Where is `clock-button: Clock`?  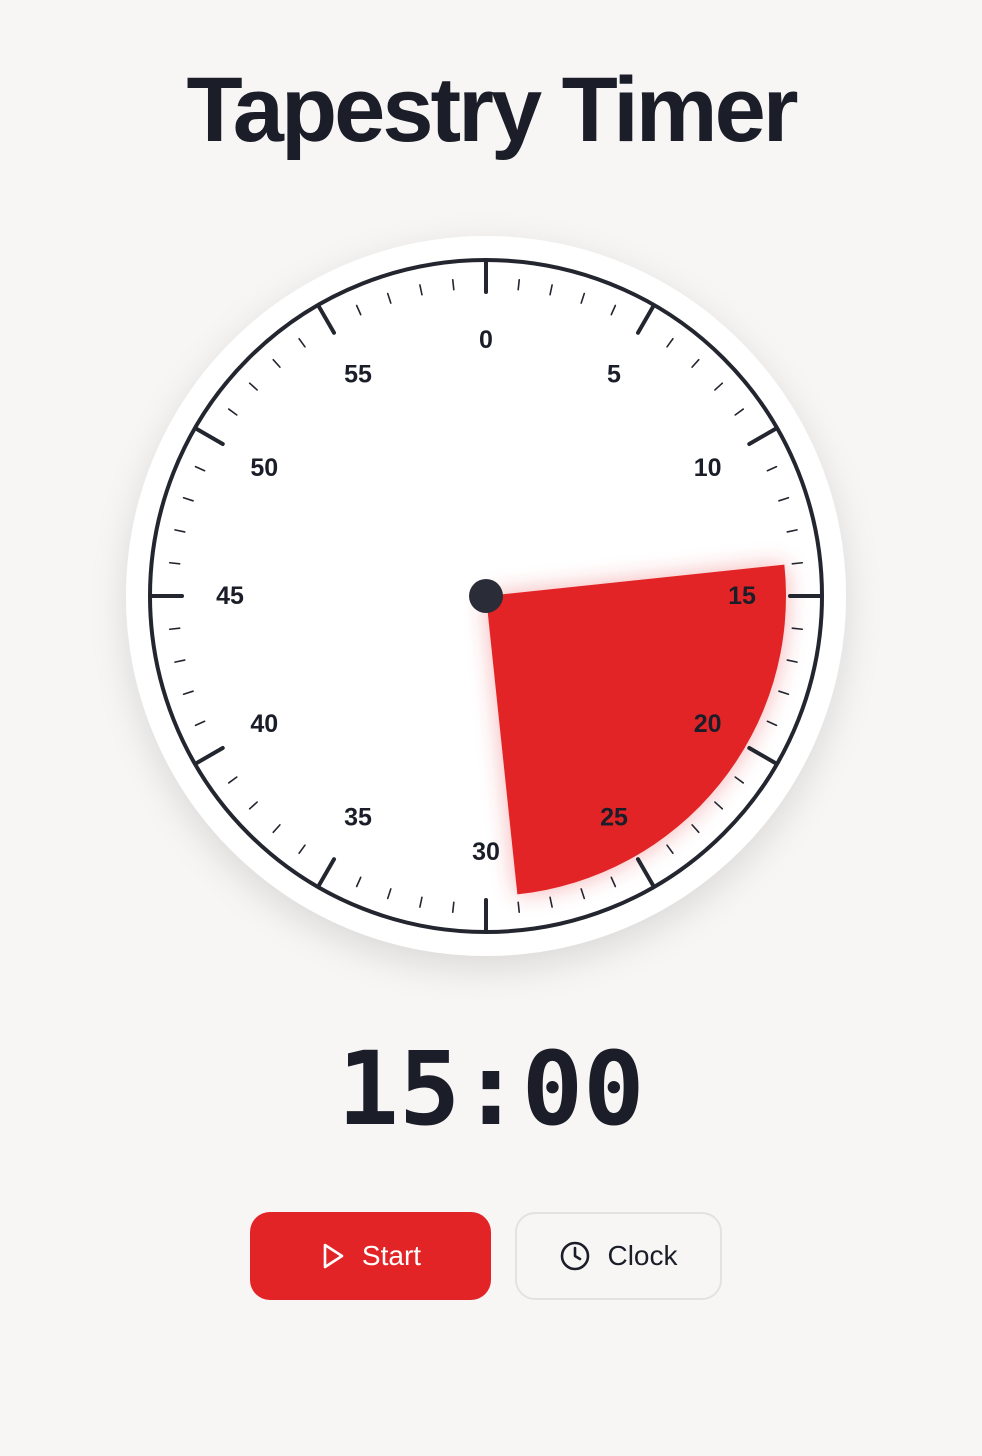
clock-button: Clock is located at coordinates (618, 1256).